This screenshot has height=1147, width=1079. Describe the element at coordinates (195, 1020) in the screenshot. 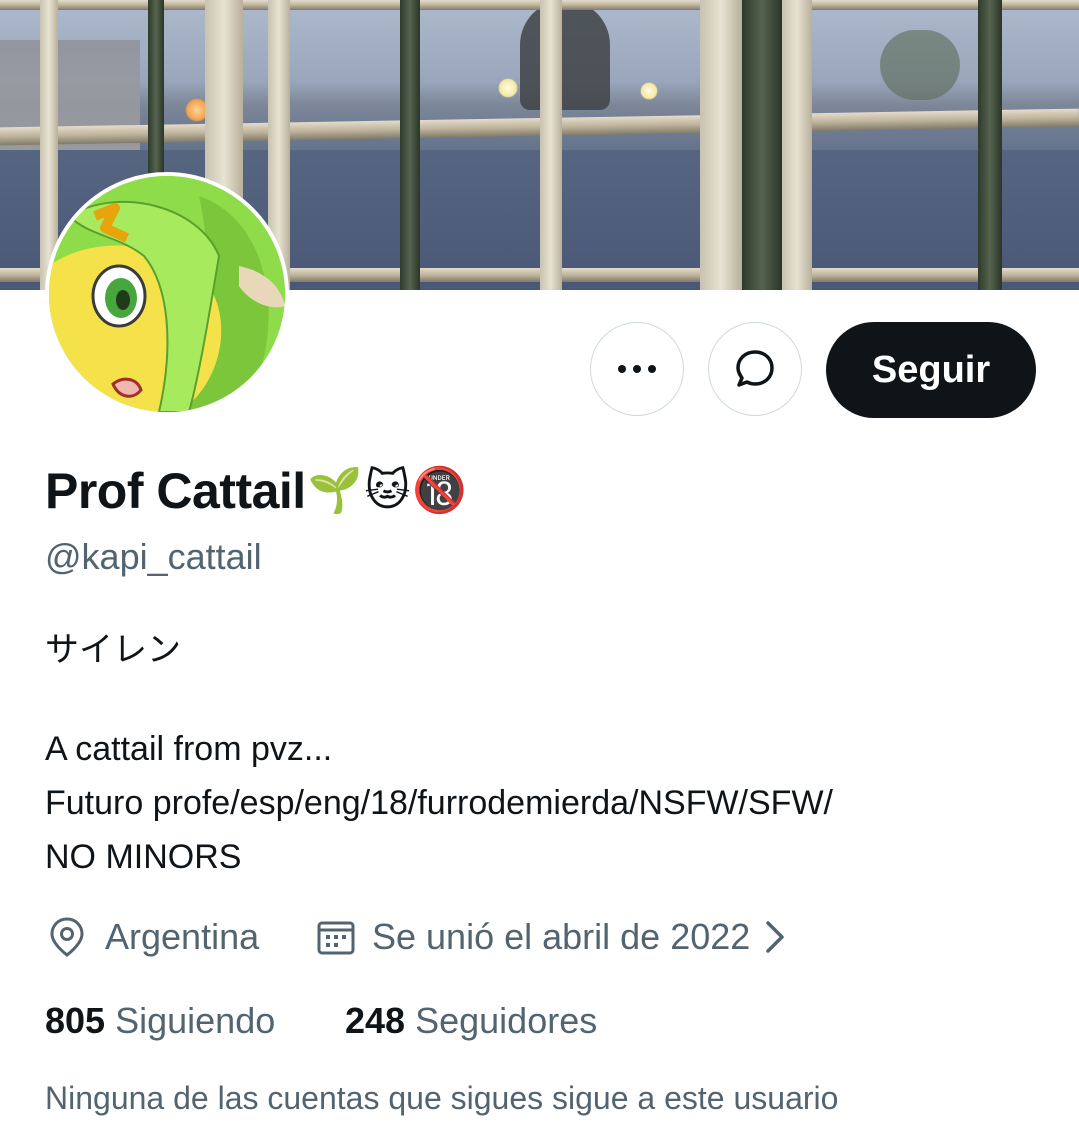

I see `following-label: Siguiendo` at that location.